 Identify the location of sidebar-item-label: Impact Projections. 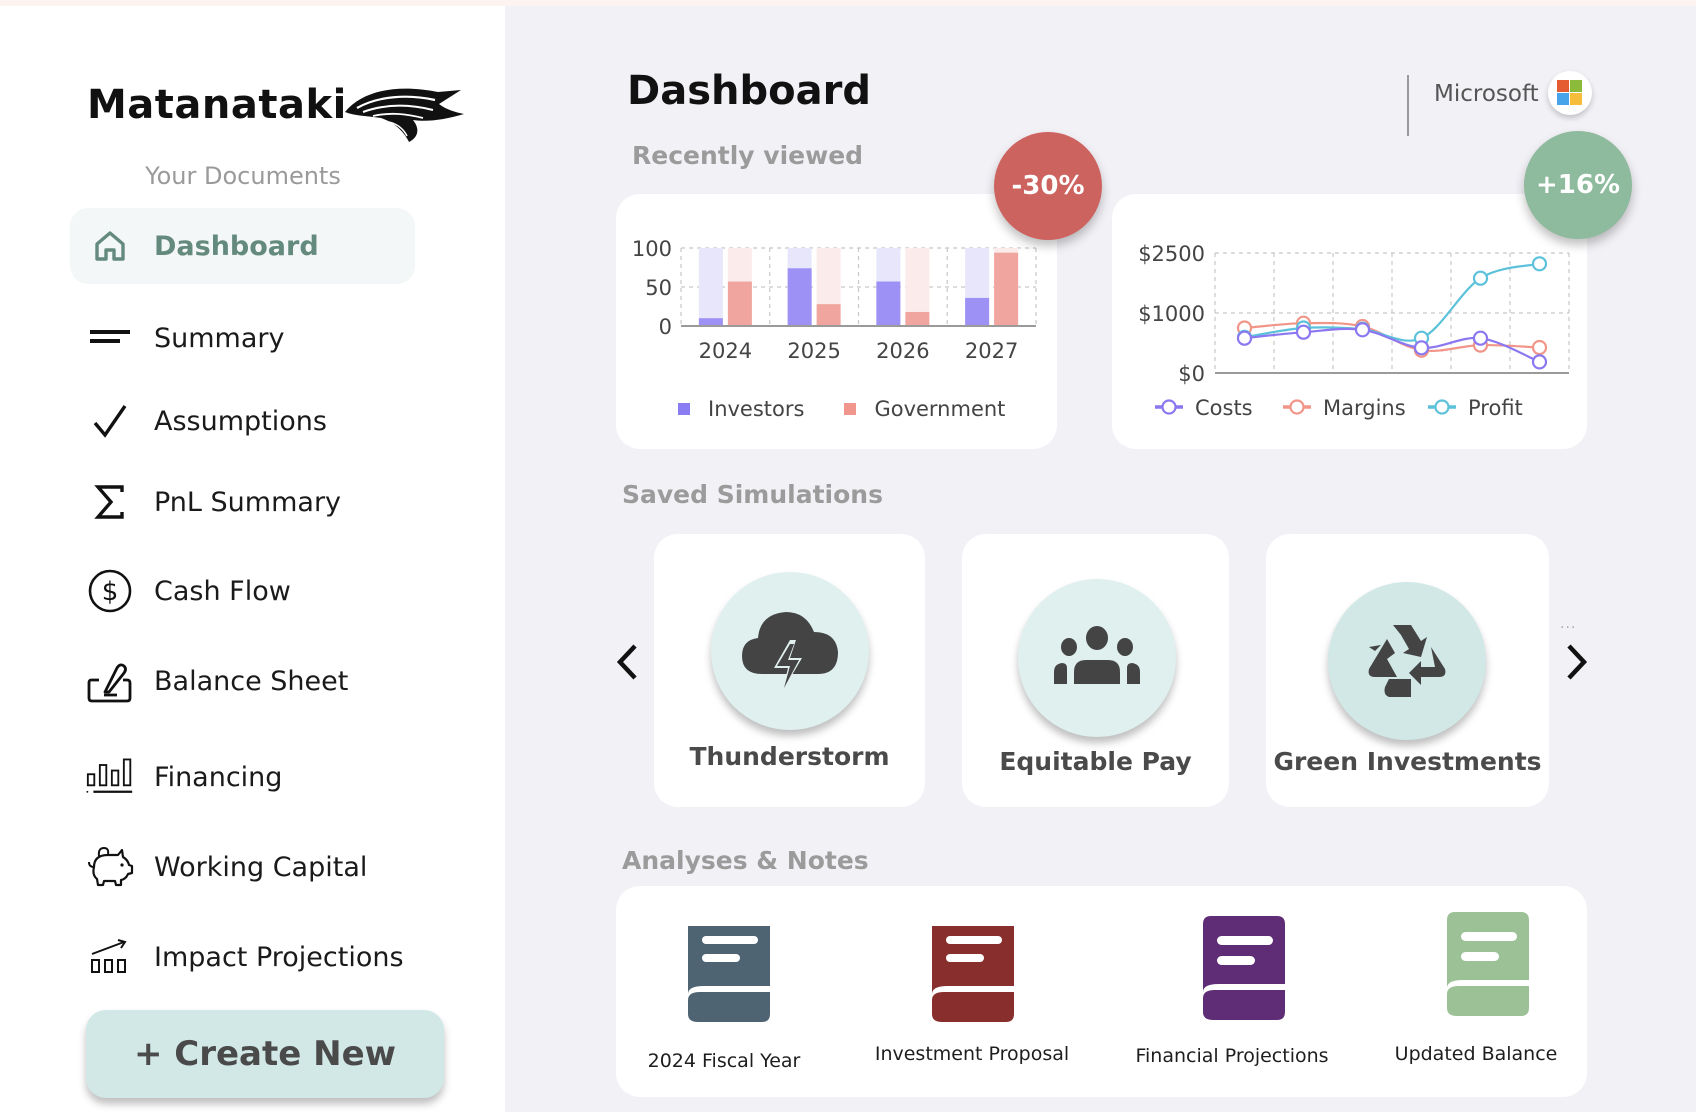
(279, 957).